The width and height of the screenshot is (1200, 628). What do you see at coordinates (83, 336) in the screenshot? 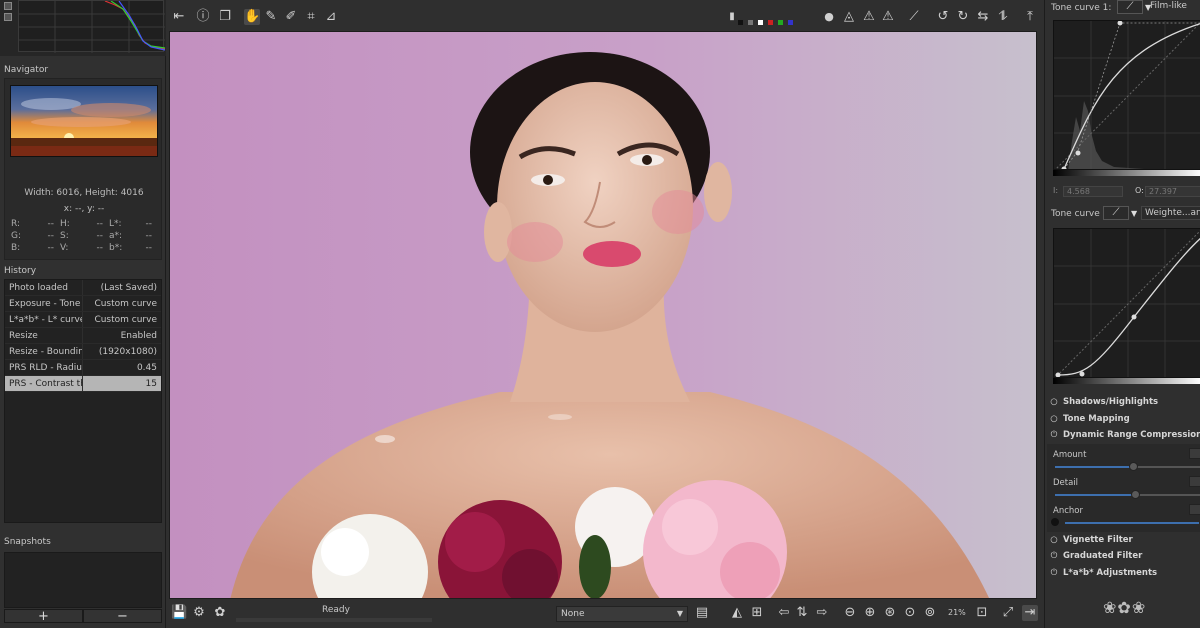
I see `history-row: Resize Enabled` at bounding box center [83, 336].